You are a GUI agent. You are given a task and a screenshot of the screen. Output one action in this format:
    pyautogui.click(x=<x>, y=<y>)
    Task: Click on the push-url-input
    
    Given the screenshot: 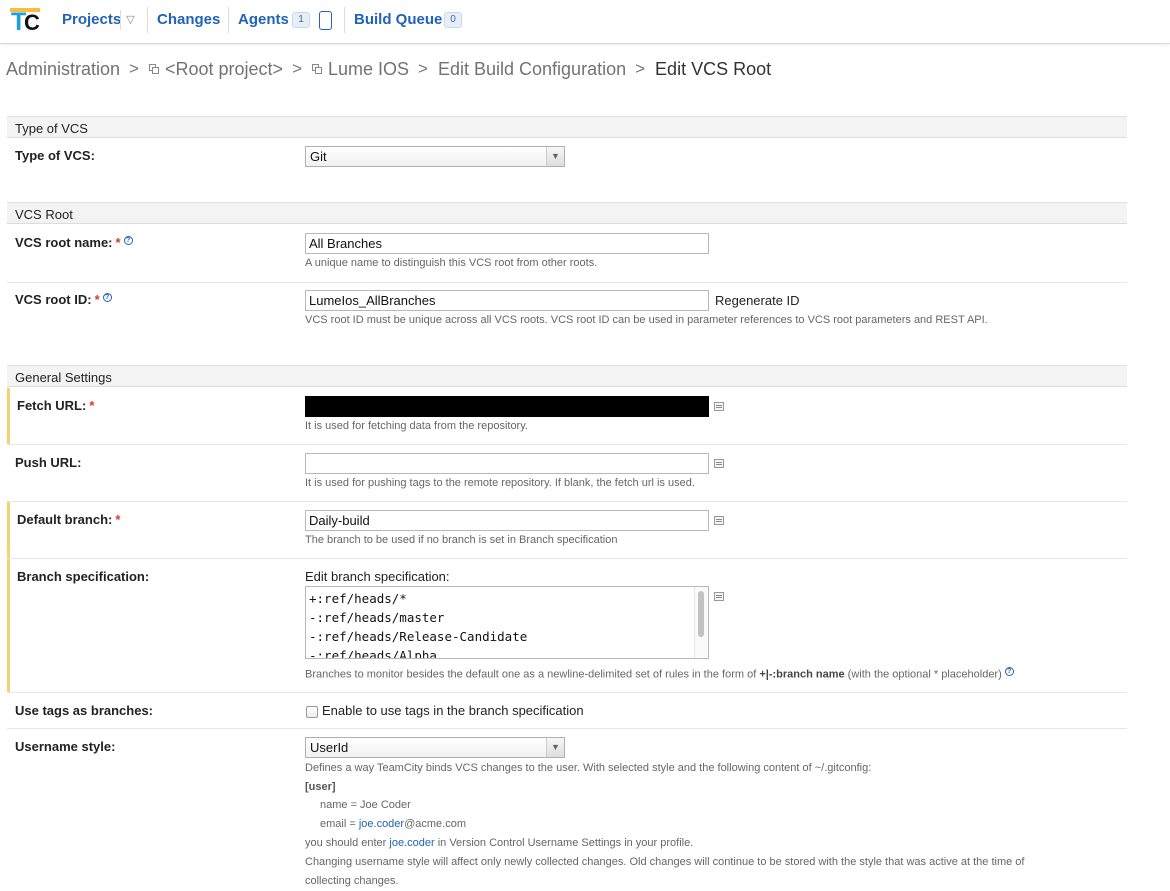 What is the action you would take?
    pyautogui.click(x=507, y=463)
    